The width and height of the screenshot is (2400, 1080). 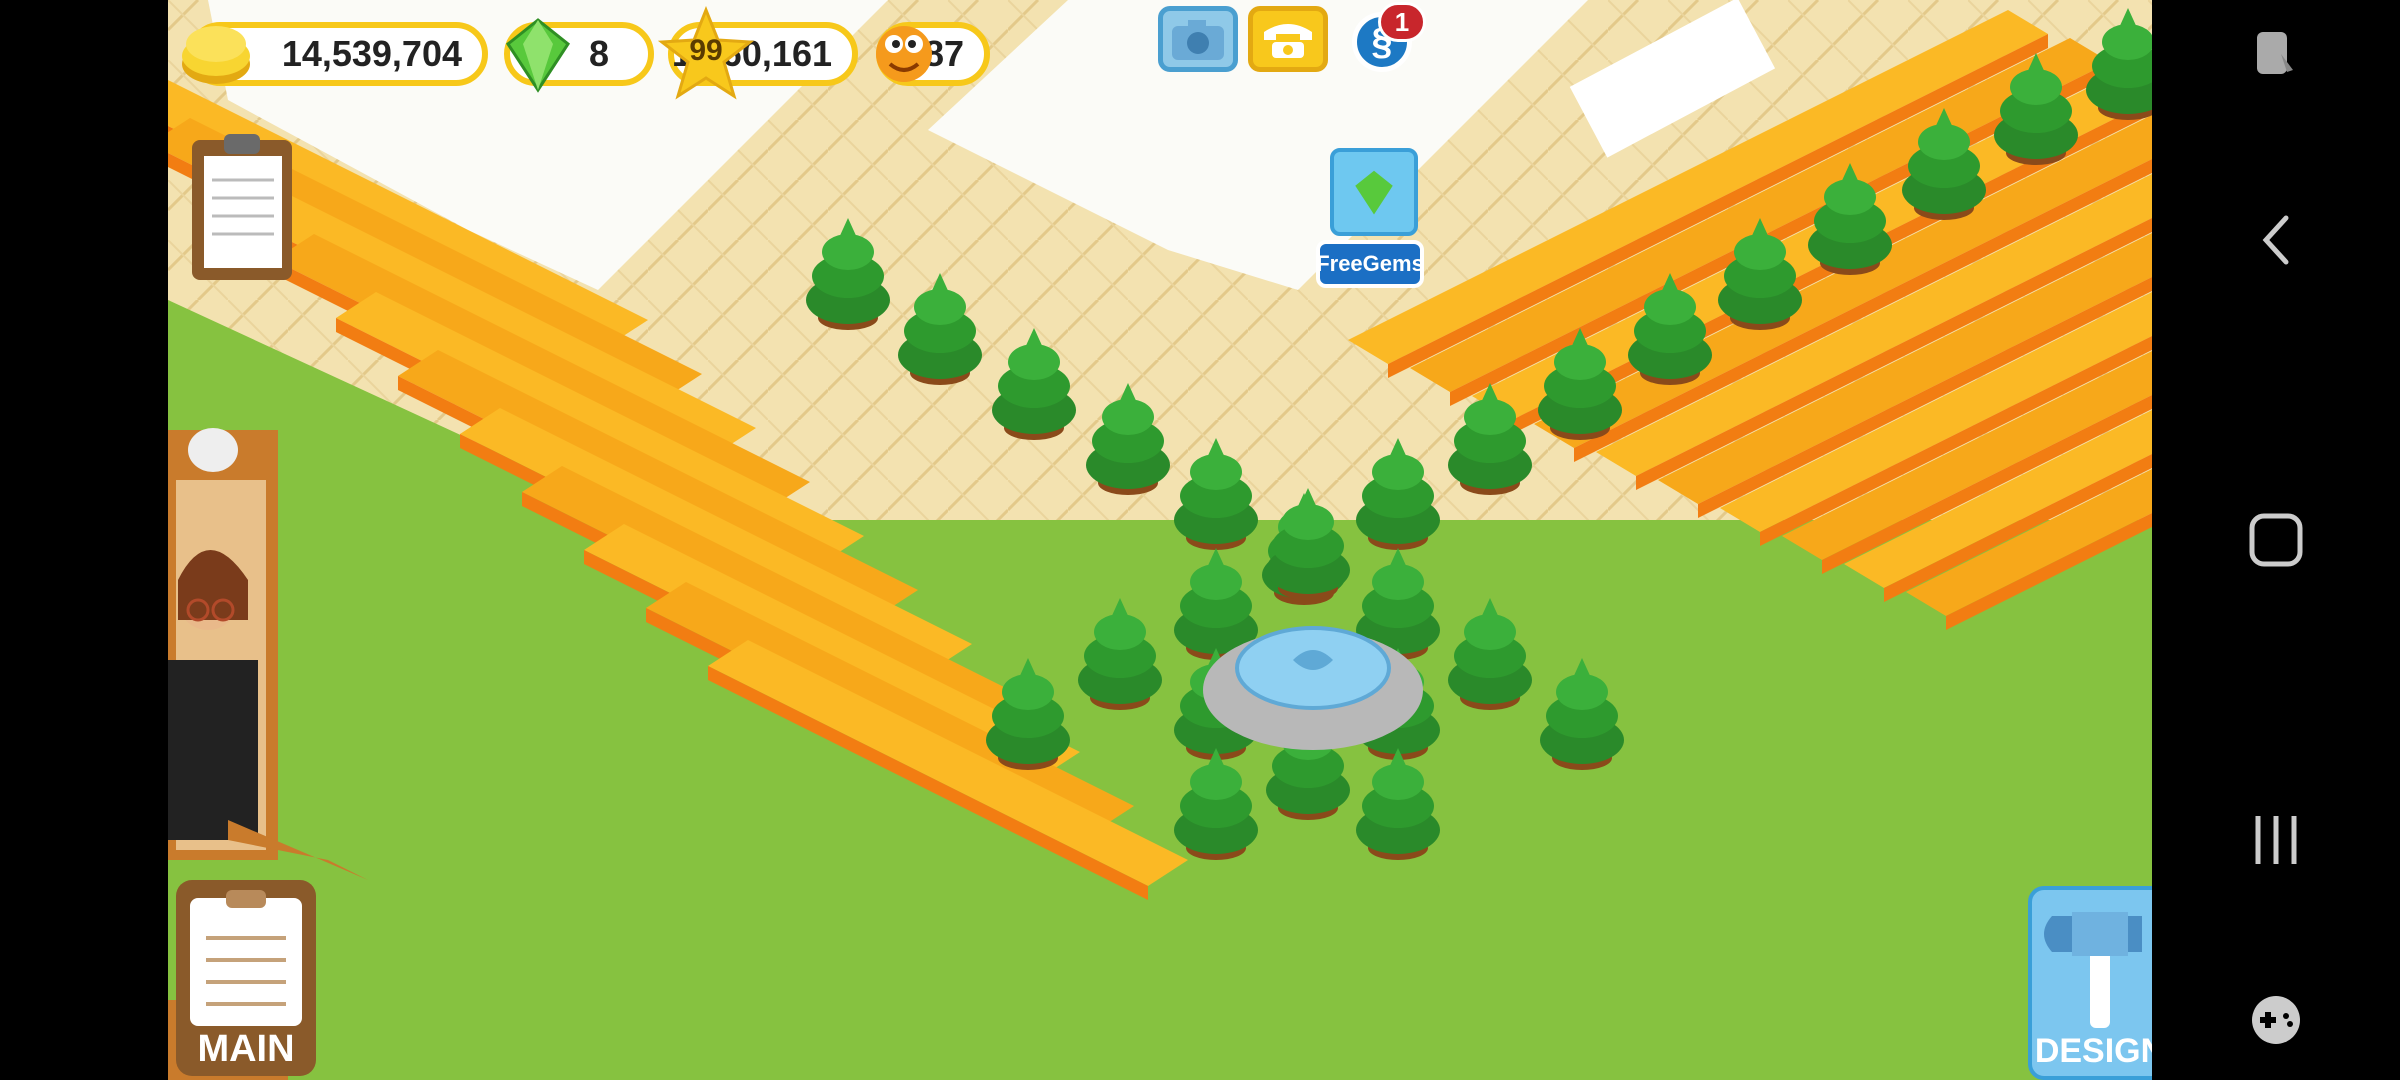 What do you see at coordinates (1370, 264) in the screenshot?
I see `free-gems-label: FreeGems` at bounding box center [1370, 264].